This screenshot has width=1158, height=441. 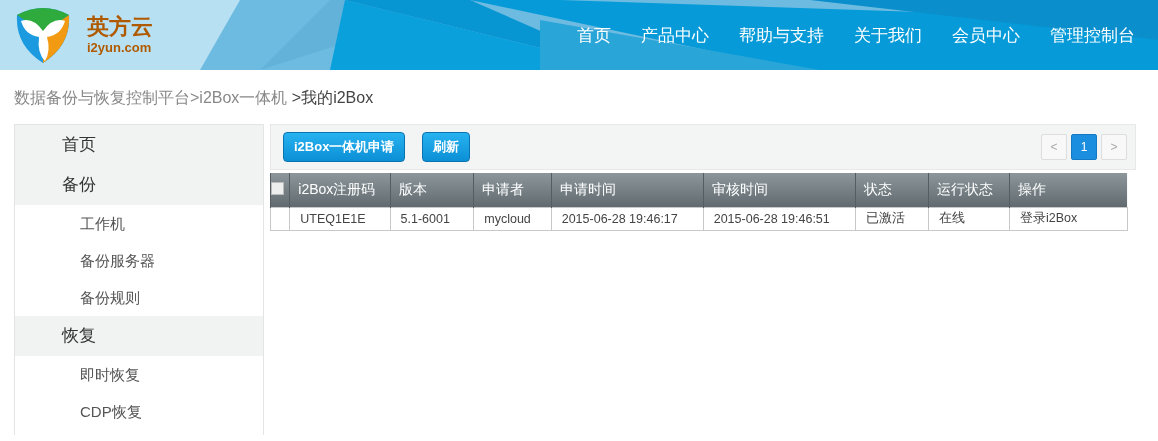 I want to click on logo-text: 英方云, so click(x=120, y=27).